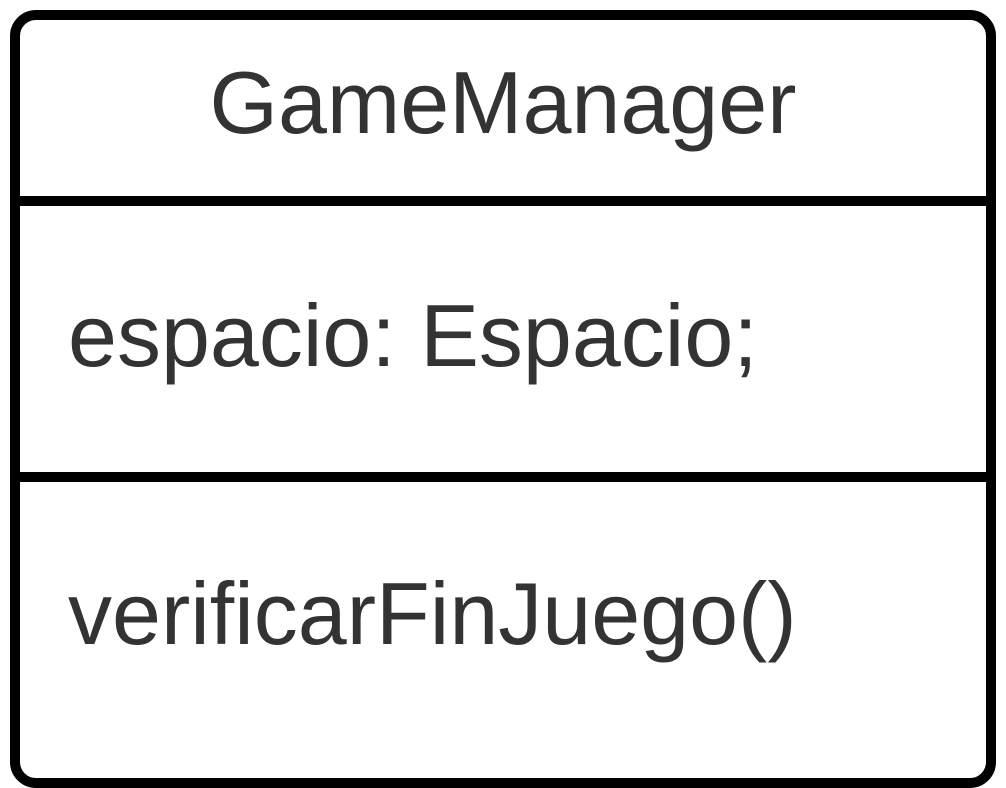 This screenshot has width=1006, height=788. What do you see at coordinates (432, 613) in the screenshot?
I see `method-item: verificarFinJuego()` at bounding box center [432, 613].